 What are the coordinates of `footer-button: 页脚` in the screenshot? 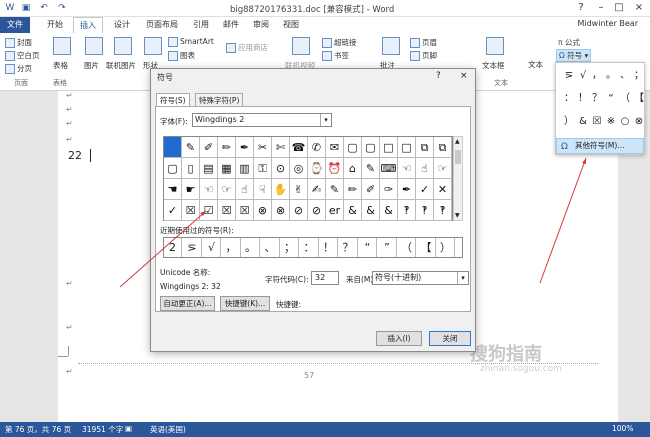 It's located at (423, 55).